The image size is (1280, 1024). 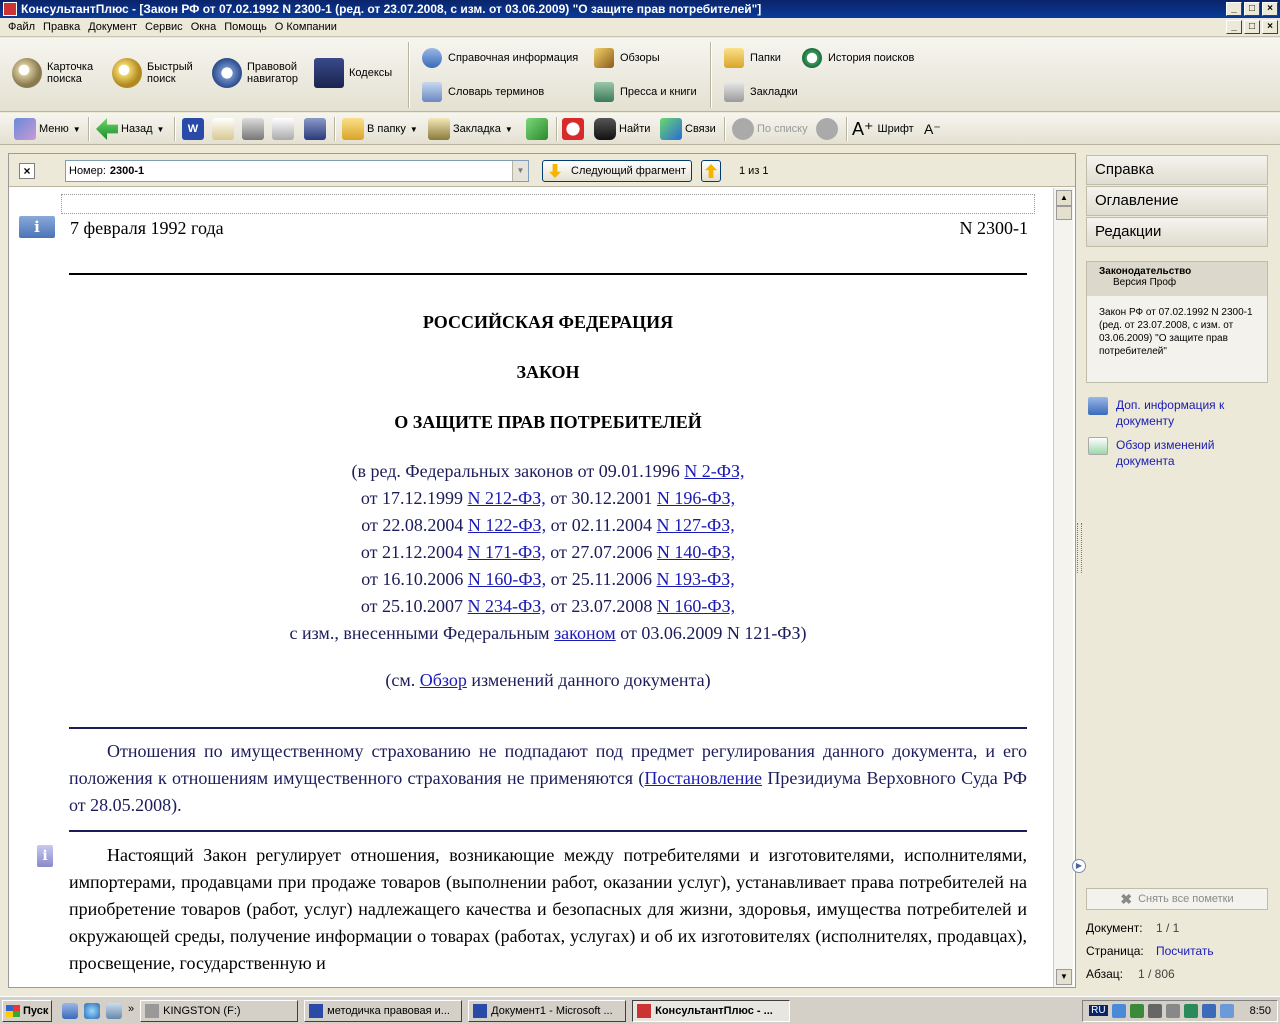 I want to click on tray-bluetooth-icon, so click(x=1226, y=1010).